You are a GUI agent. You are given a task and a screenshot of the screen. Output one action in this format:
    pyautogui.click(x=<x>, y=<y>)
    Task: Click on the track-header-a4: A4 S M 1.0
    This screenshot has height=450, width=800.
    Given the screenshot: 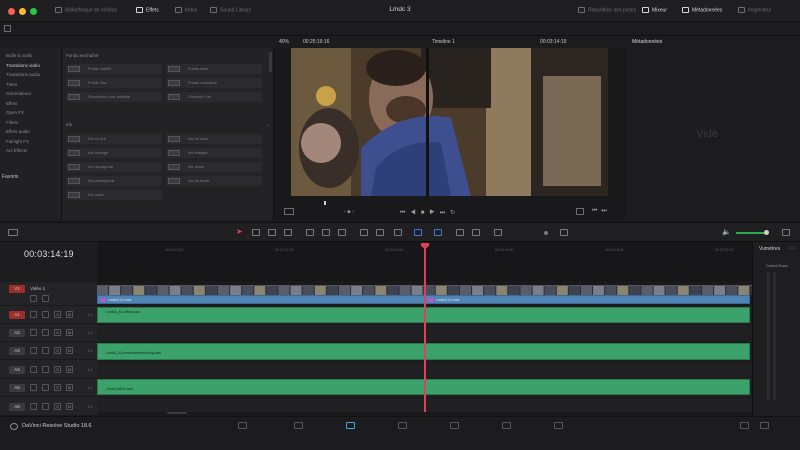 What is the action you would take?
    pyautogui.click(x=48, y=369)
    